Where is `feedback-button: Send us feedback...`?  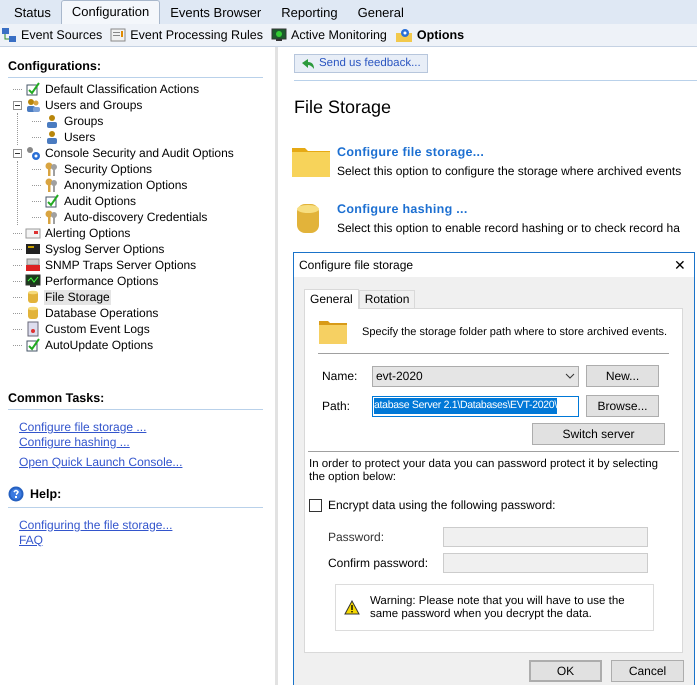
feedback-button: Send us feedback... is located at coordinates (361, 63).